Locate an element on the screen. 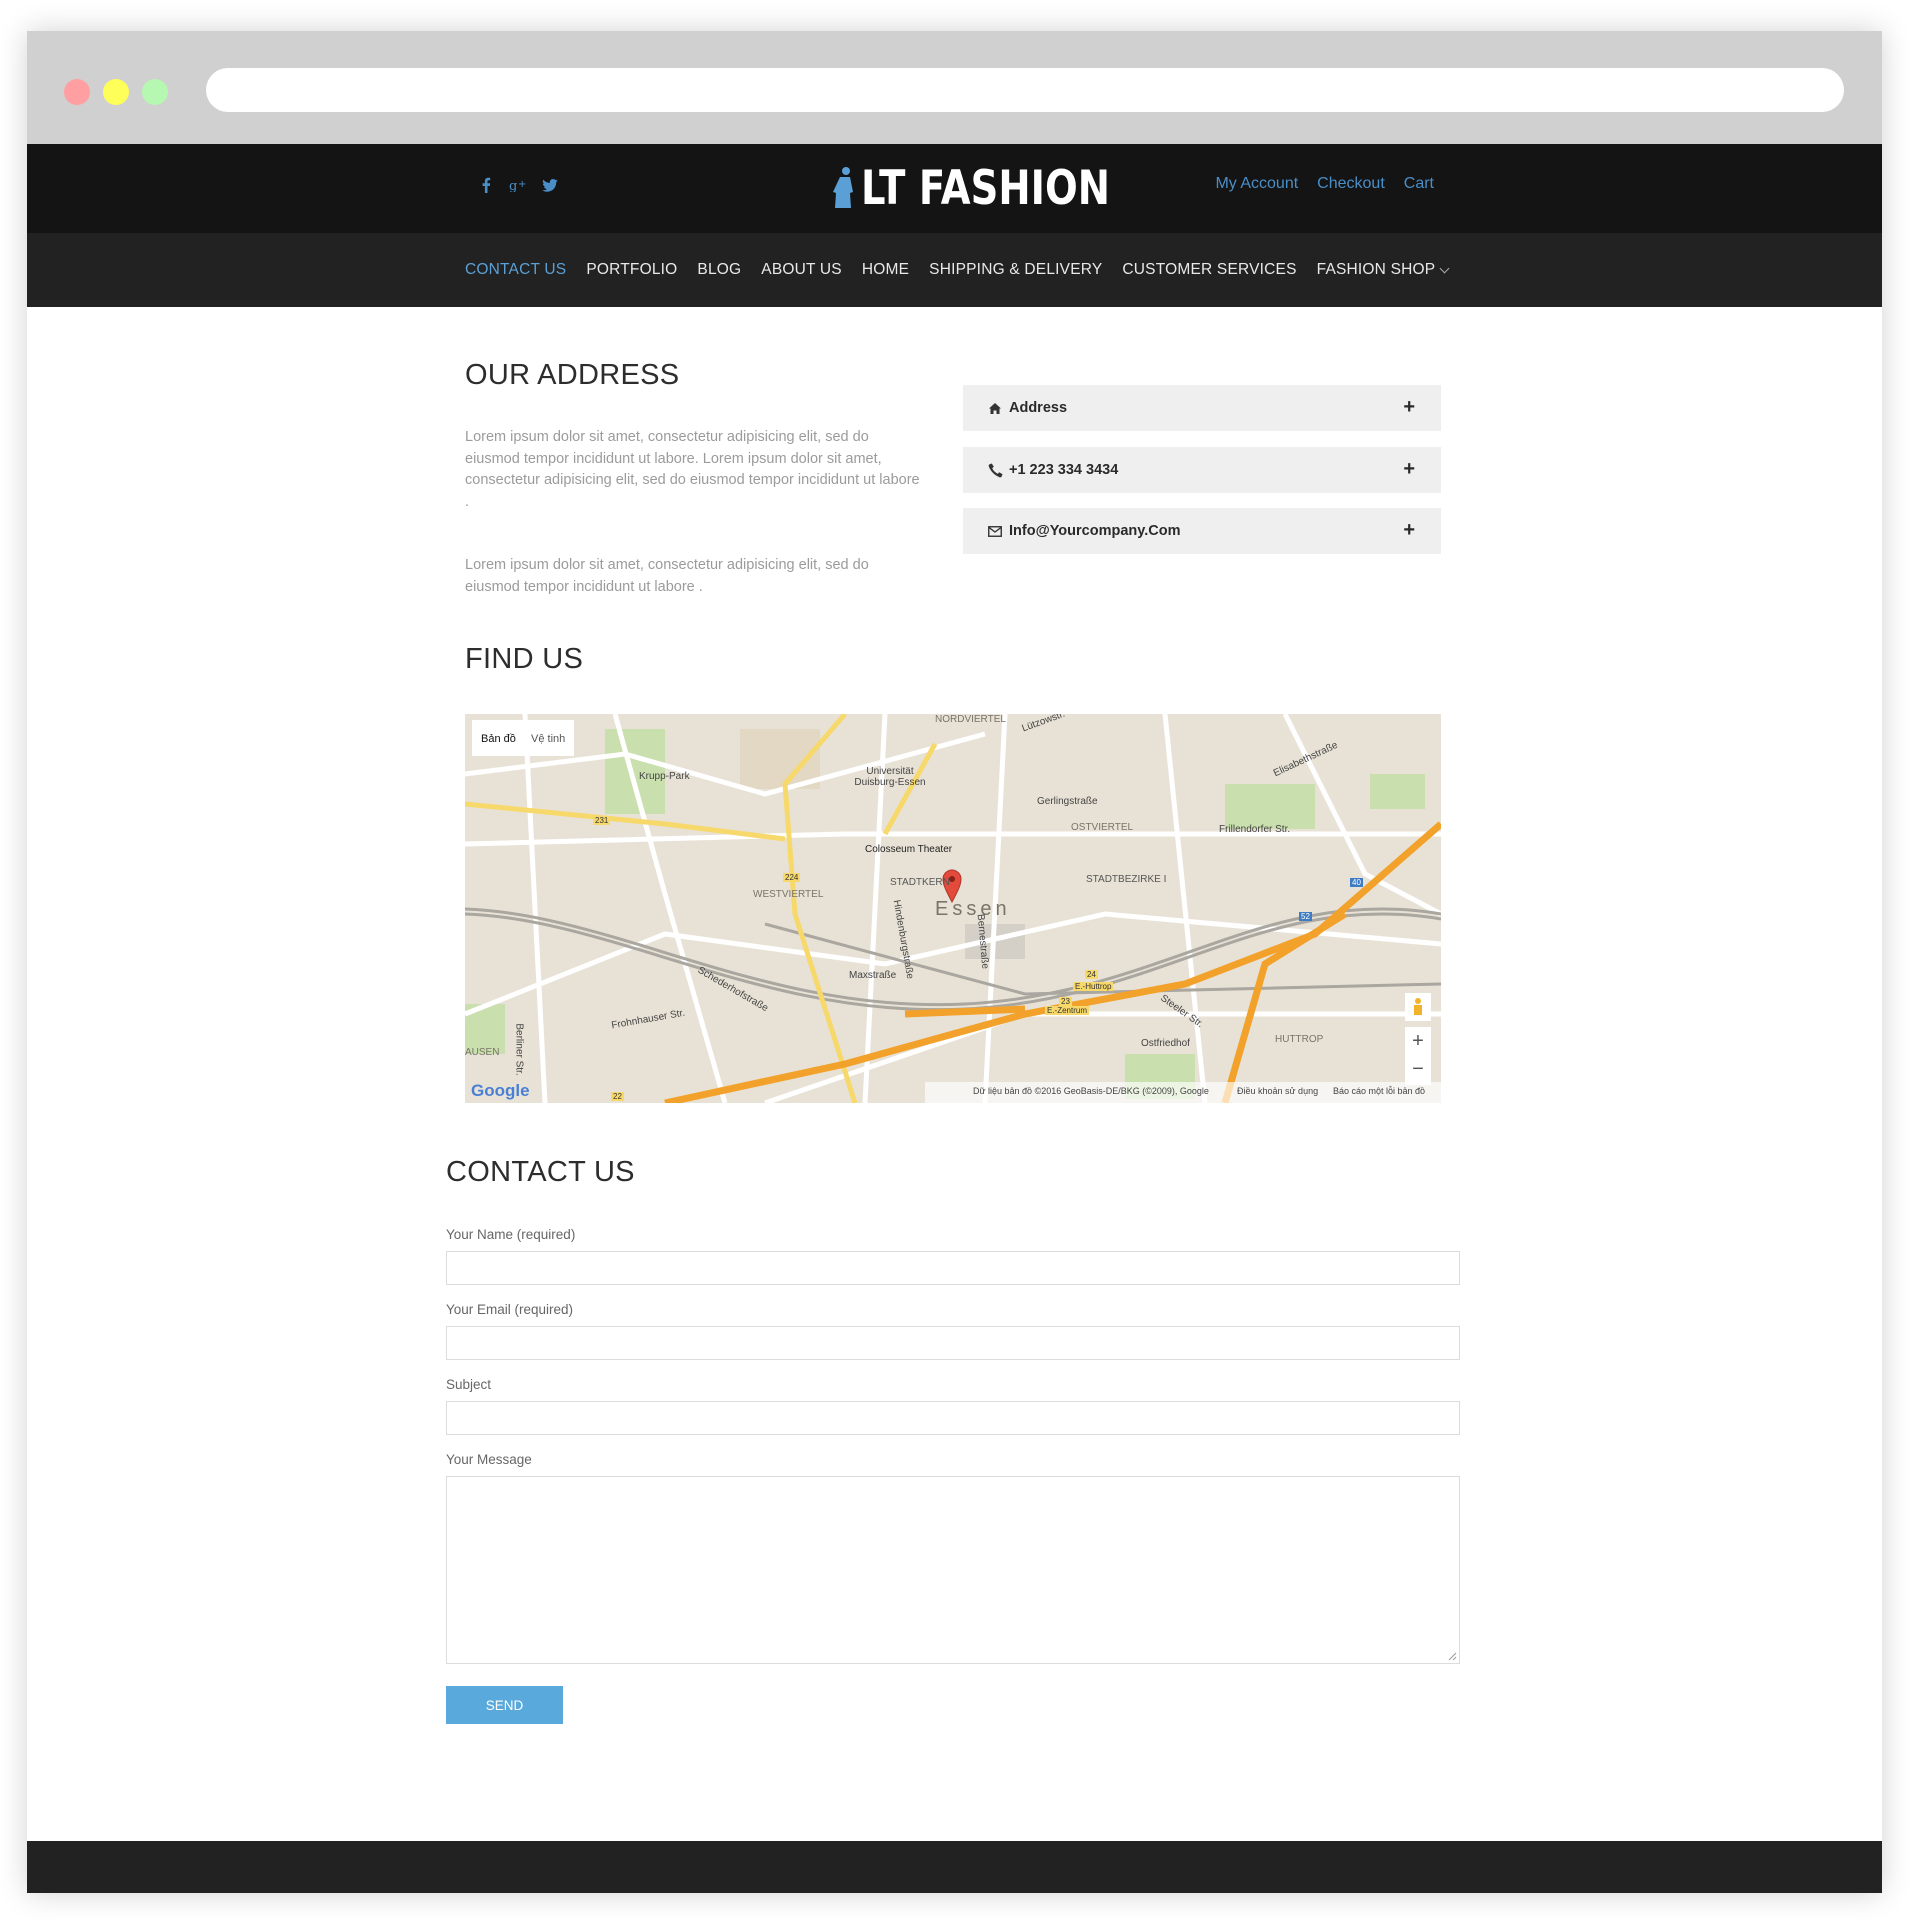  subject-input is located at coordinates (953, 1418).